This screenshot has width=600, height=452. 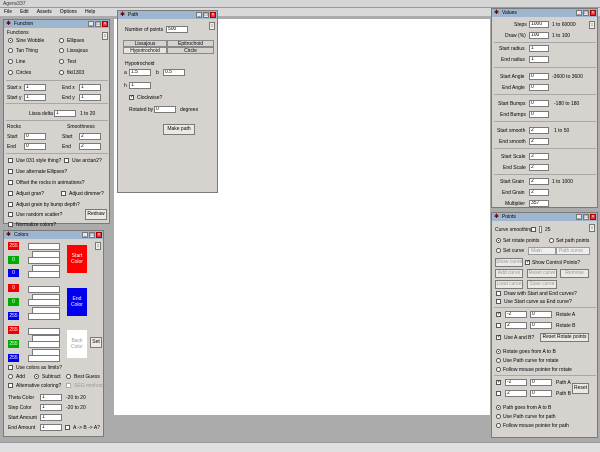 What do you see at coordinates (498, 351) in the screenshot?
I see `radio-rotate-a-to-b` at bounding box center [498, 351].